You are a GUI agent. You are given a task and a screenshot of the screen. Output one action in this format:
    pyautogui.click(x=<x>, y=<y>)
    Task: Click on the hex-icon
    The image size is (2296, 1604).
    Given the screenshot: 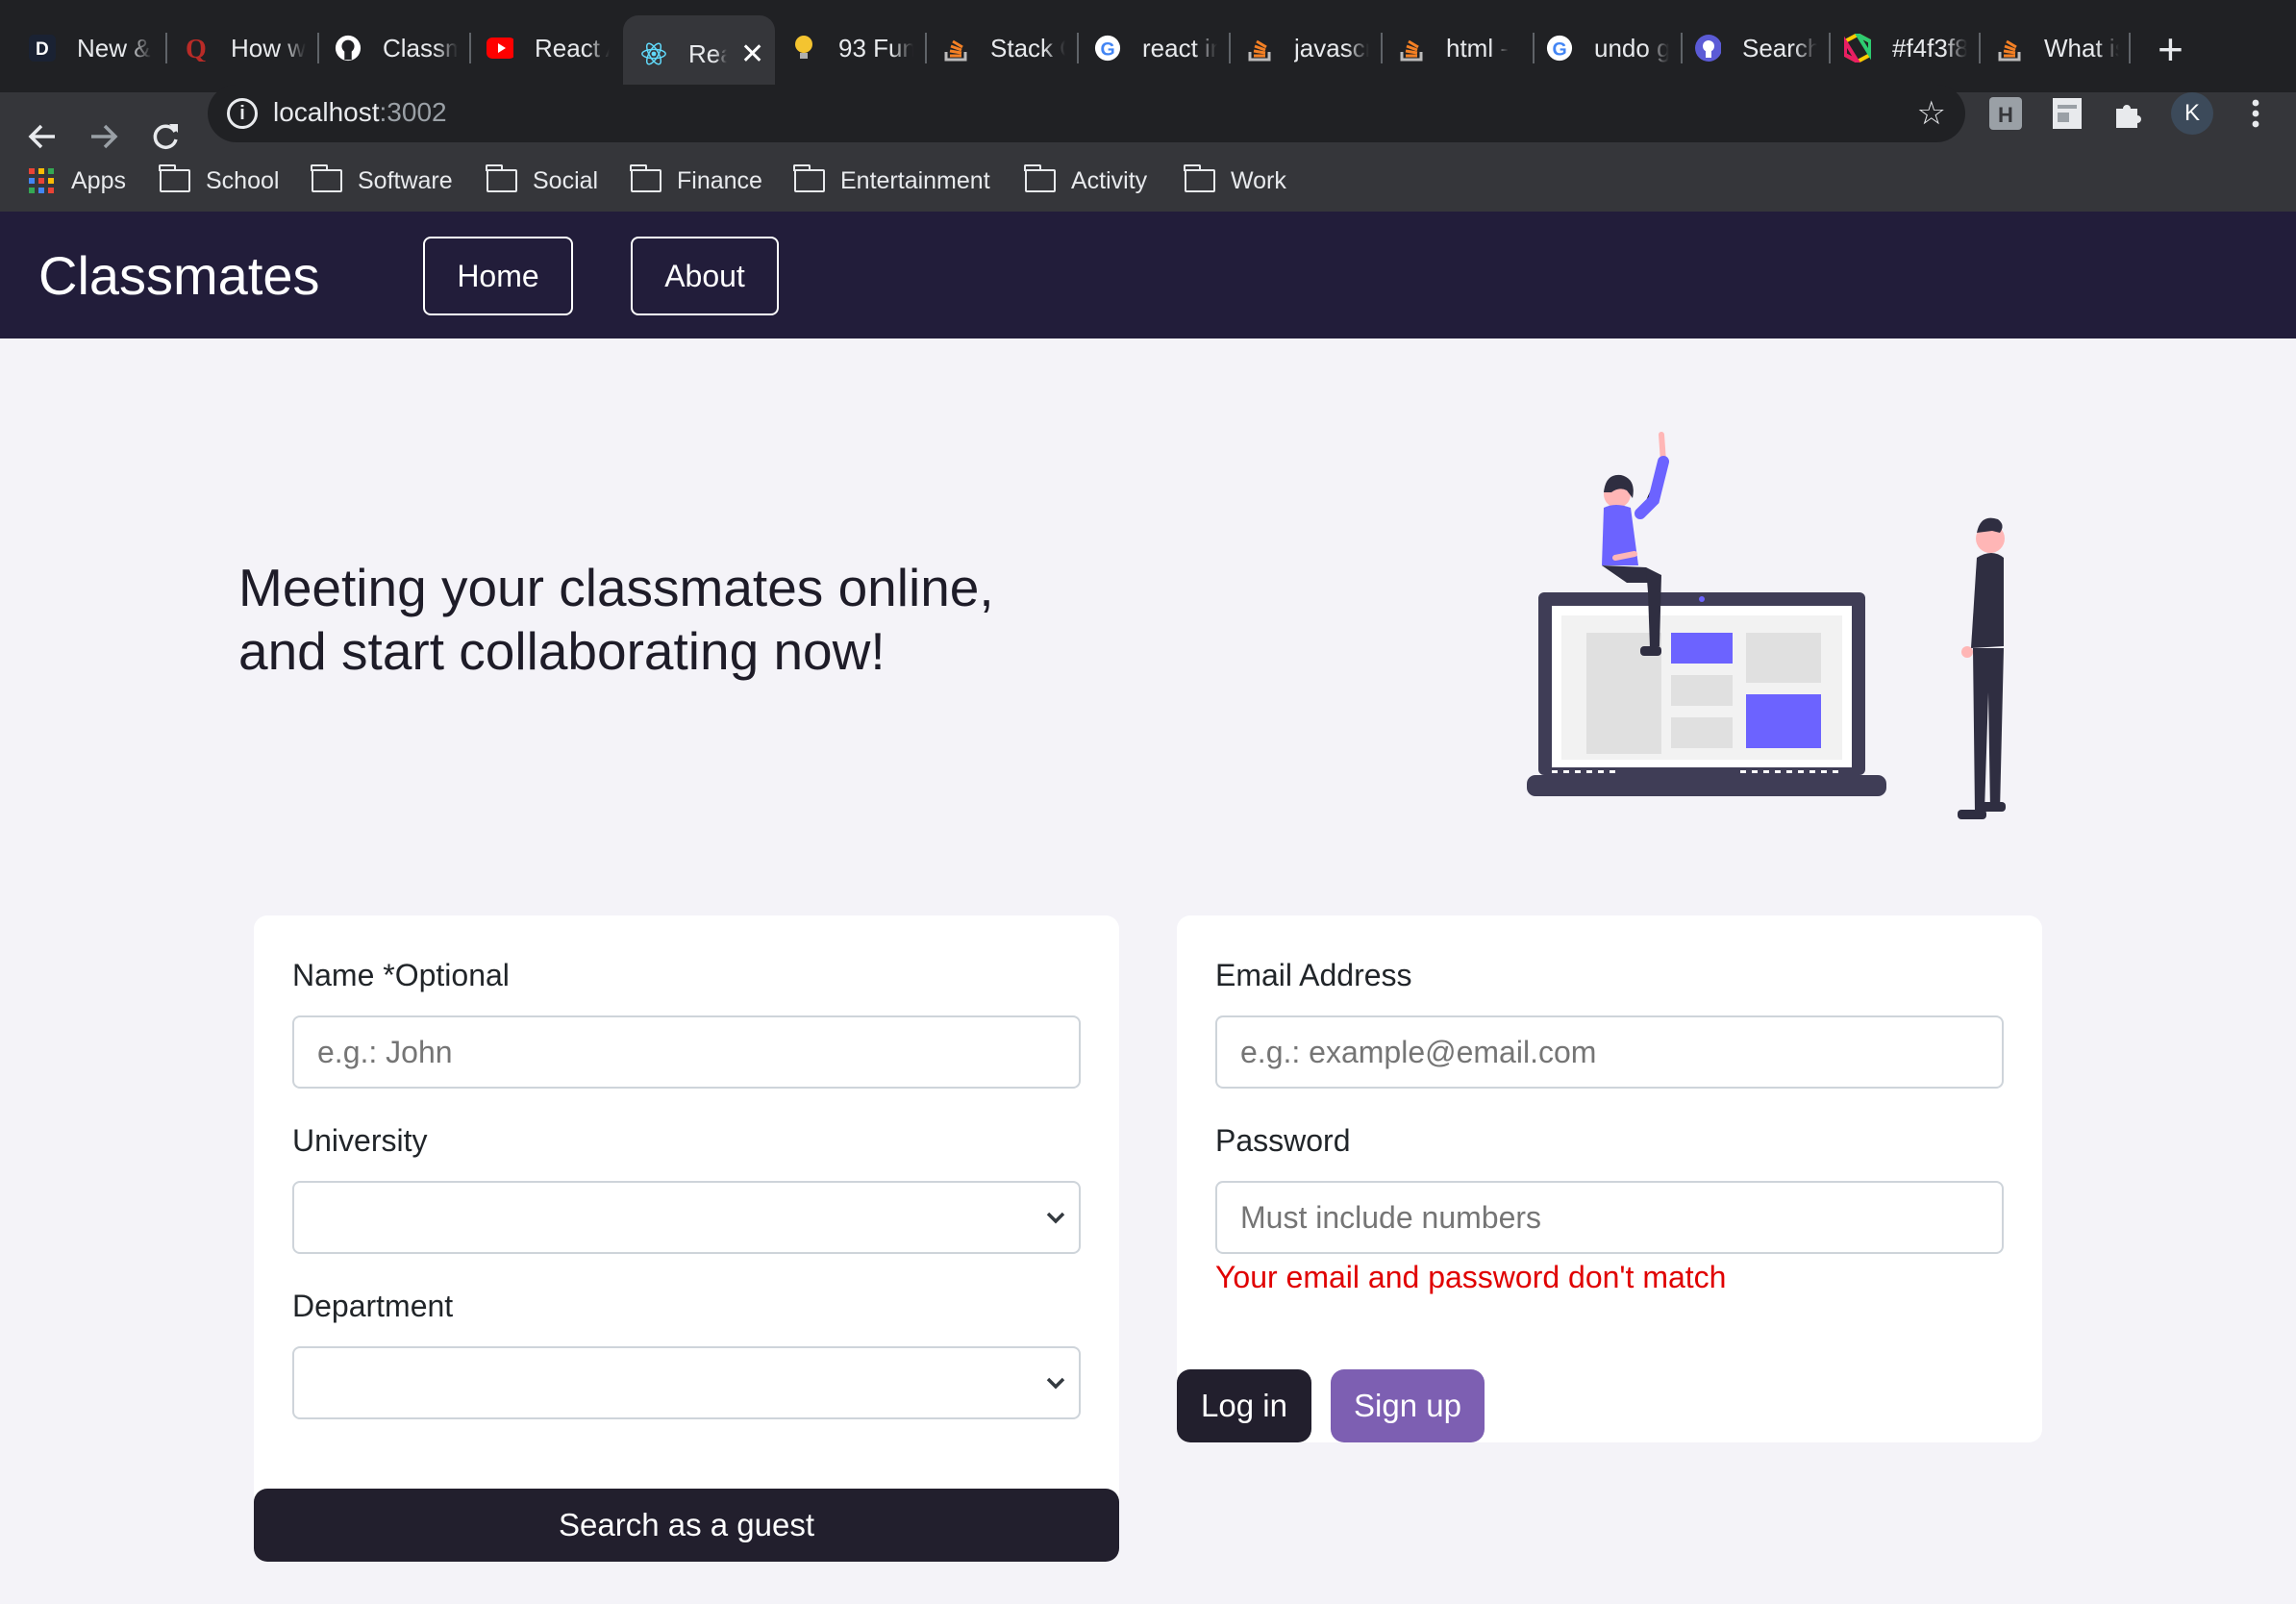 What is the action you would take?
    pyautogui.click(x=1857, y=48)
    